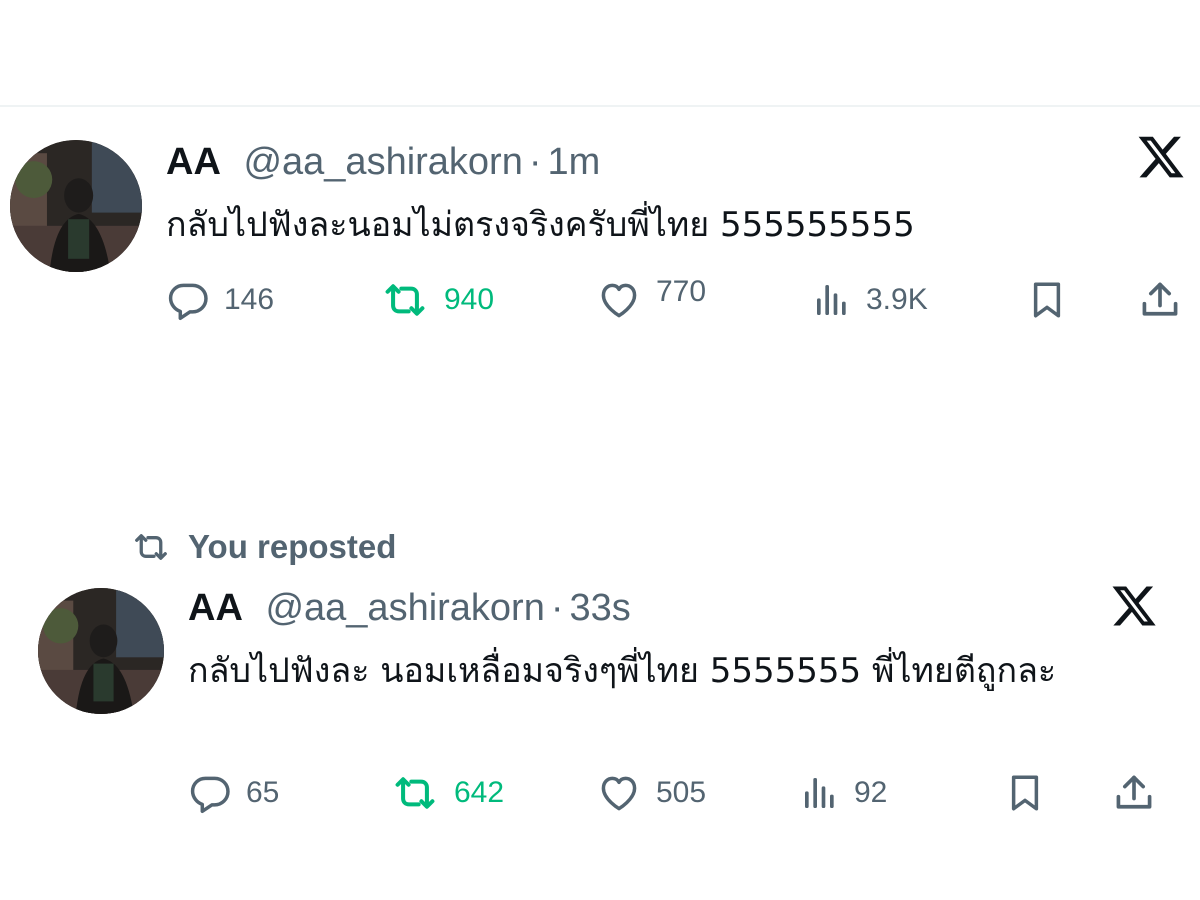 This screenshot has width=1200, height=900. I want to click on avatar-photo-icon, so click(101, 651).